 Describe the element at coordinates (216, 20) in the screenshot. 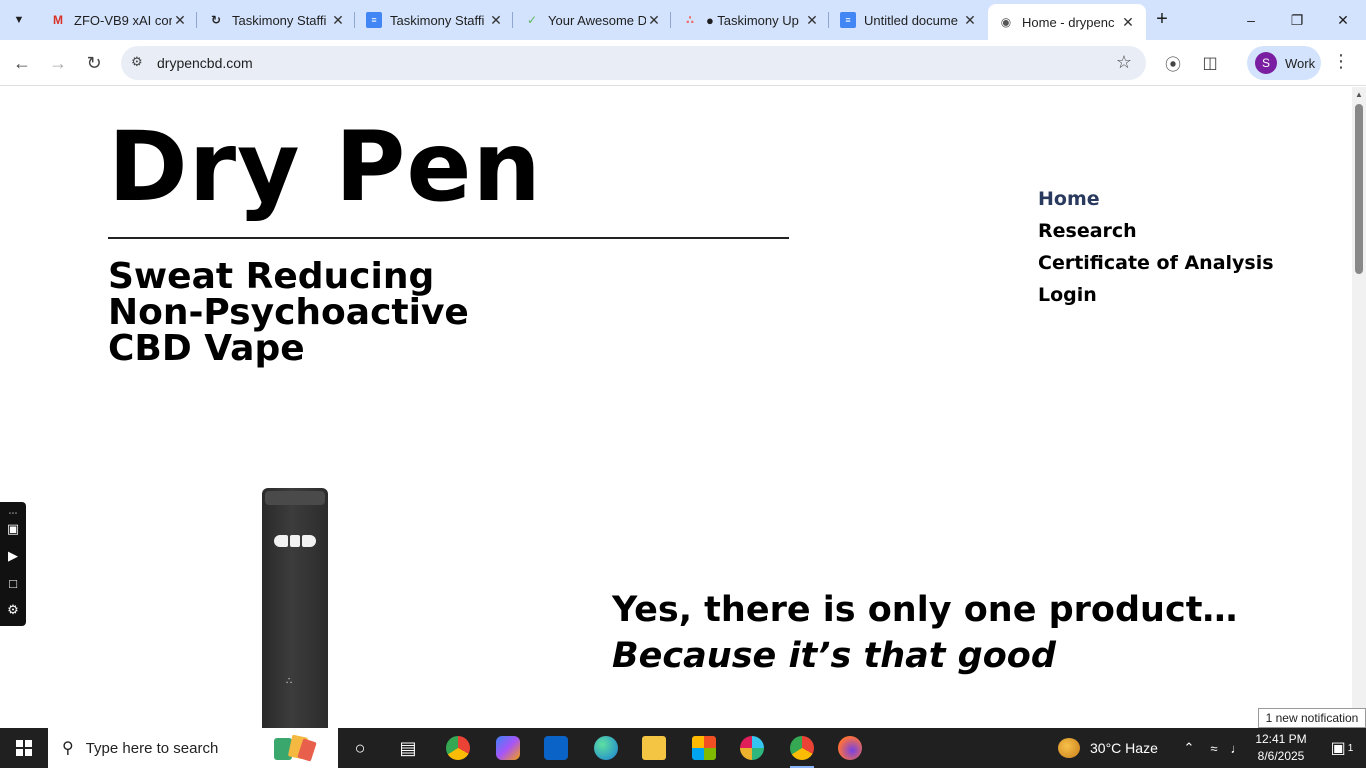

I see `loop-icon: ↻` at that location.